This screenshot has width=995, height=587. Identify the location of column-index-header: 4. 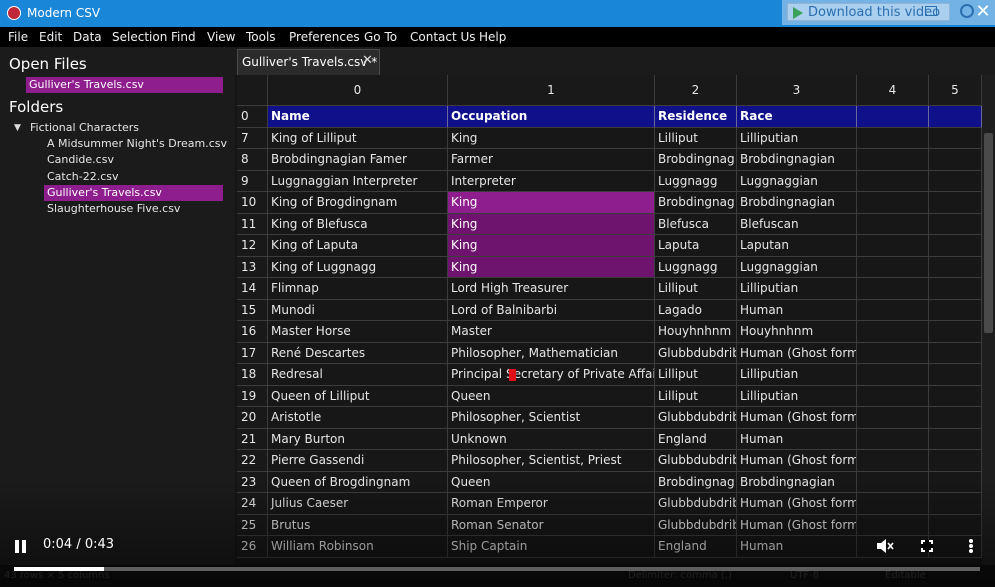
(893, 90).